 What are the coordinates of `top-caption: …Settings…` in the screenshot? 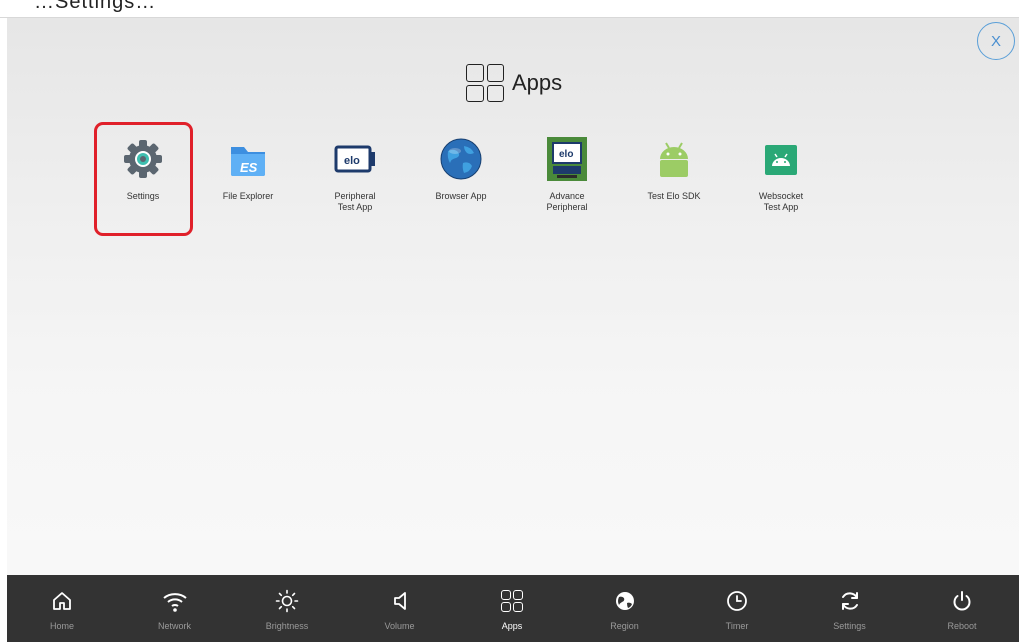 It's located at (509, 9).